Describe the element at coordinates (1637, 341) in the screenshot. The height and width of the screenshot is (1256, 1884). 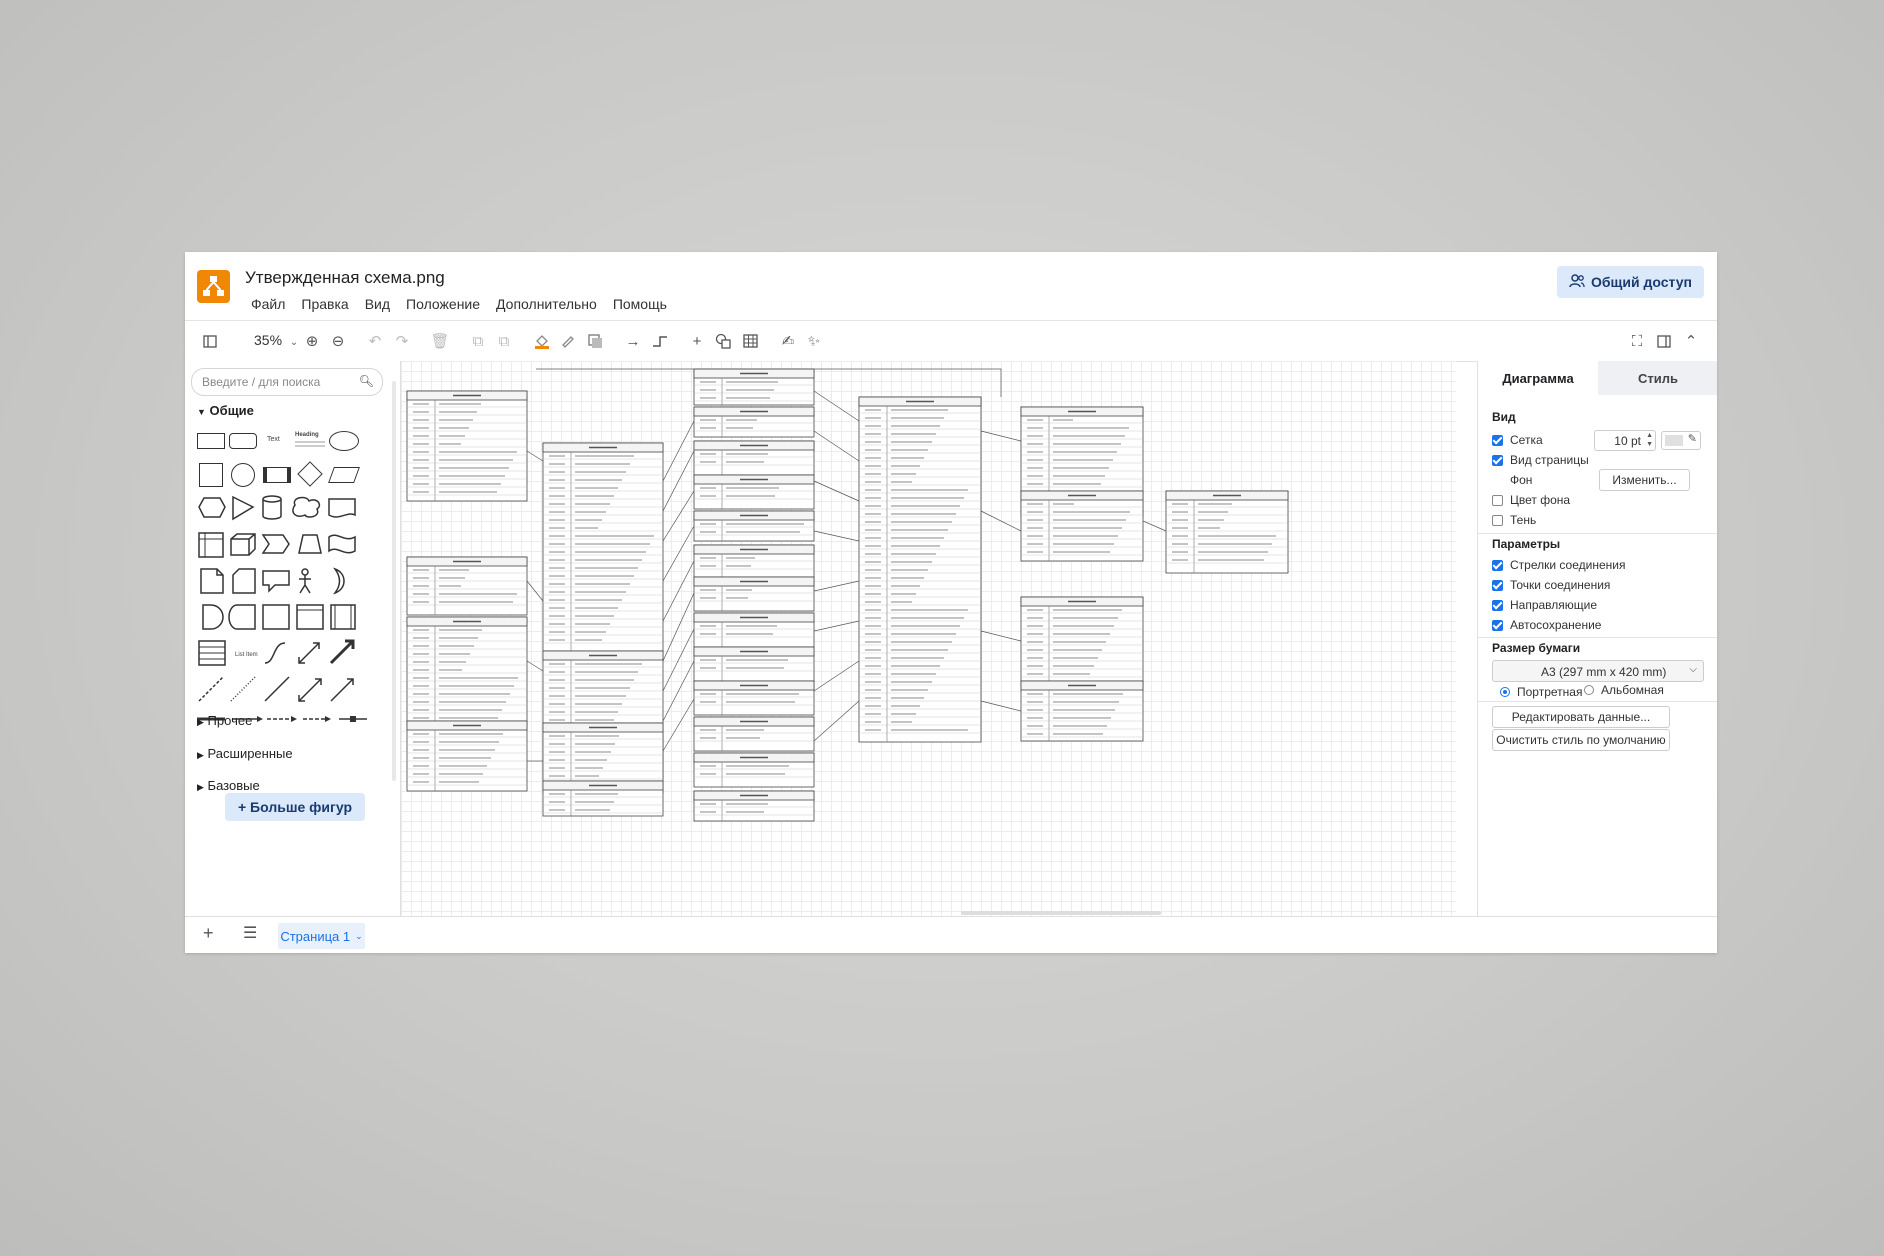
I see `fullscreen-icon: ⛶` at that location.